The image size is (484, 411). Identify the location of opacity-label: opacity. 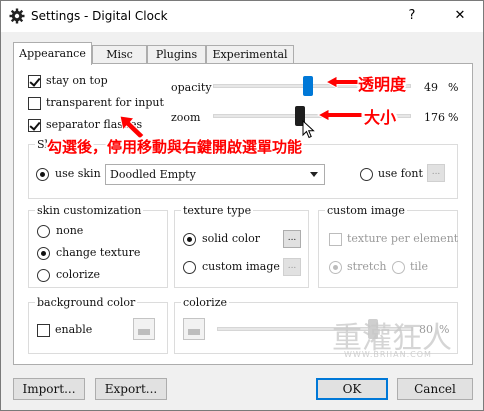
(191, 87).